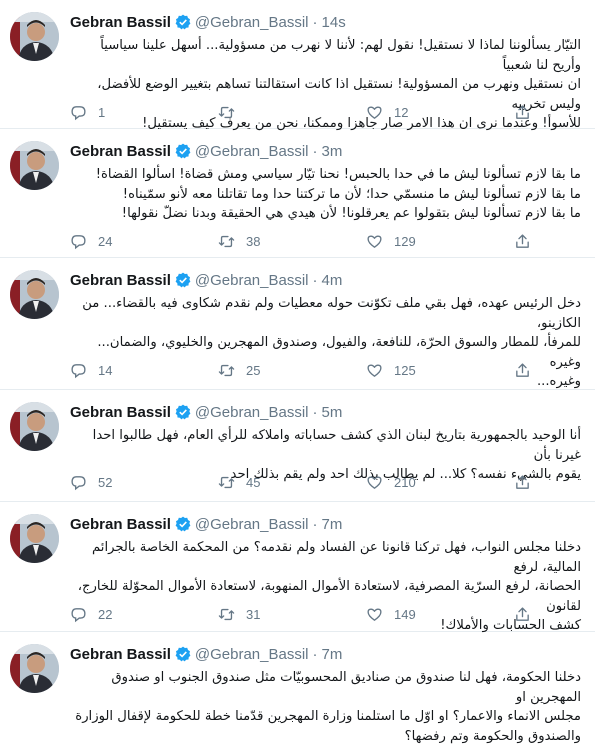 The height and width of the screenshot is (746, 595). What do you see at coordinates (113, 112) in the screenshot?
I see `reply-count: 1` at bounding box center [113, 112].